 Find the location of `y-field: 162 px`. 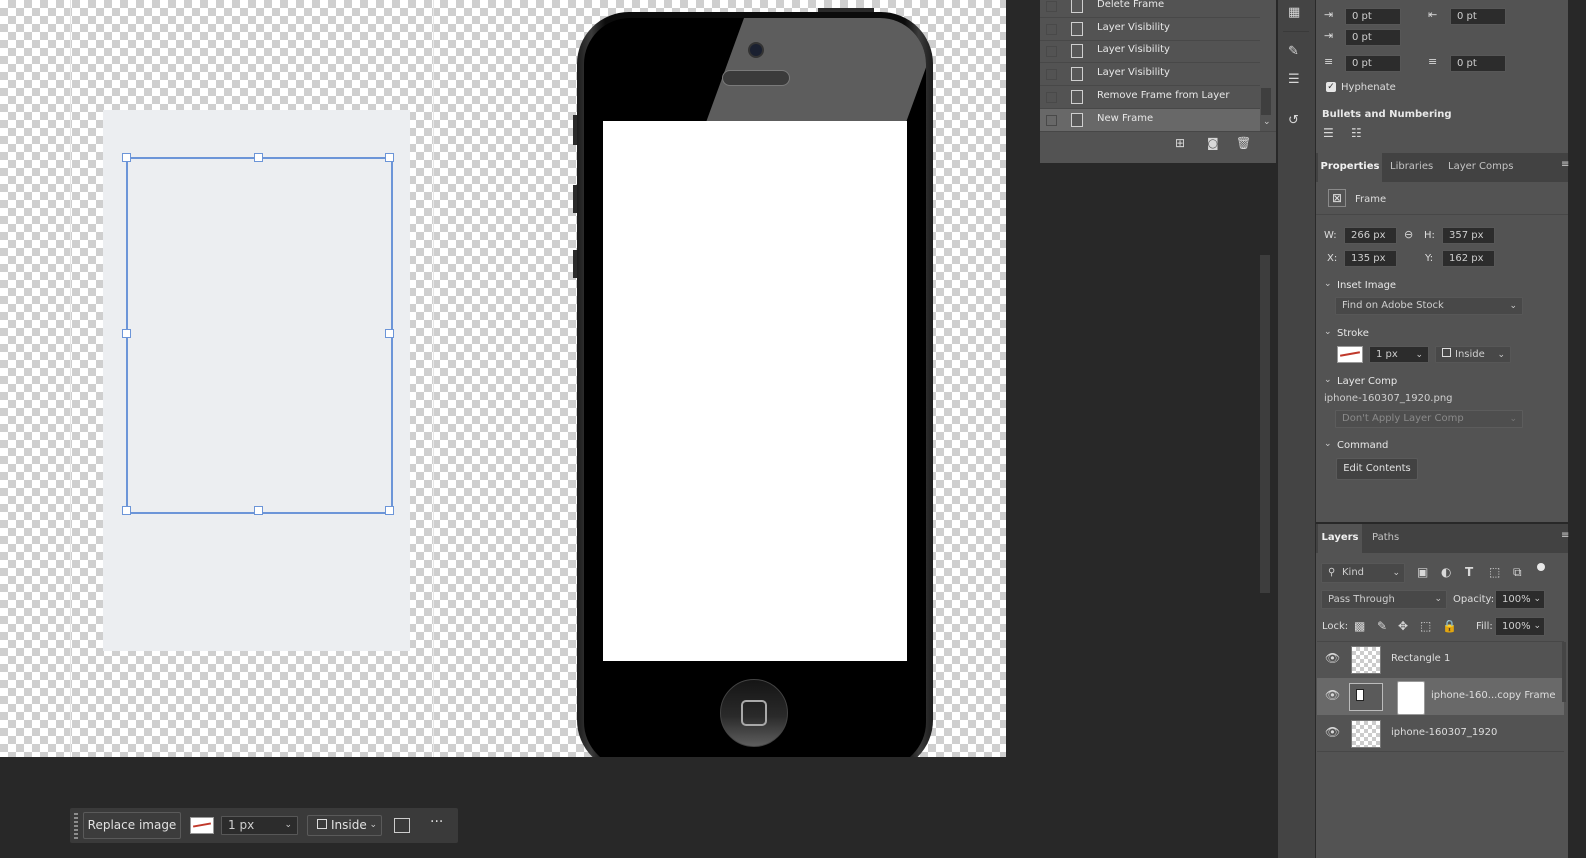

y-field: 162 px is located at coordinates (1468, 258).